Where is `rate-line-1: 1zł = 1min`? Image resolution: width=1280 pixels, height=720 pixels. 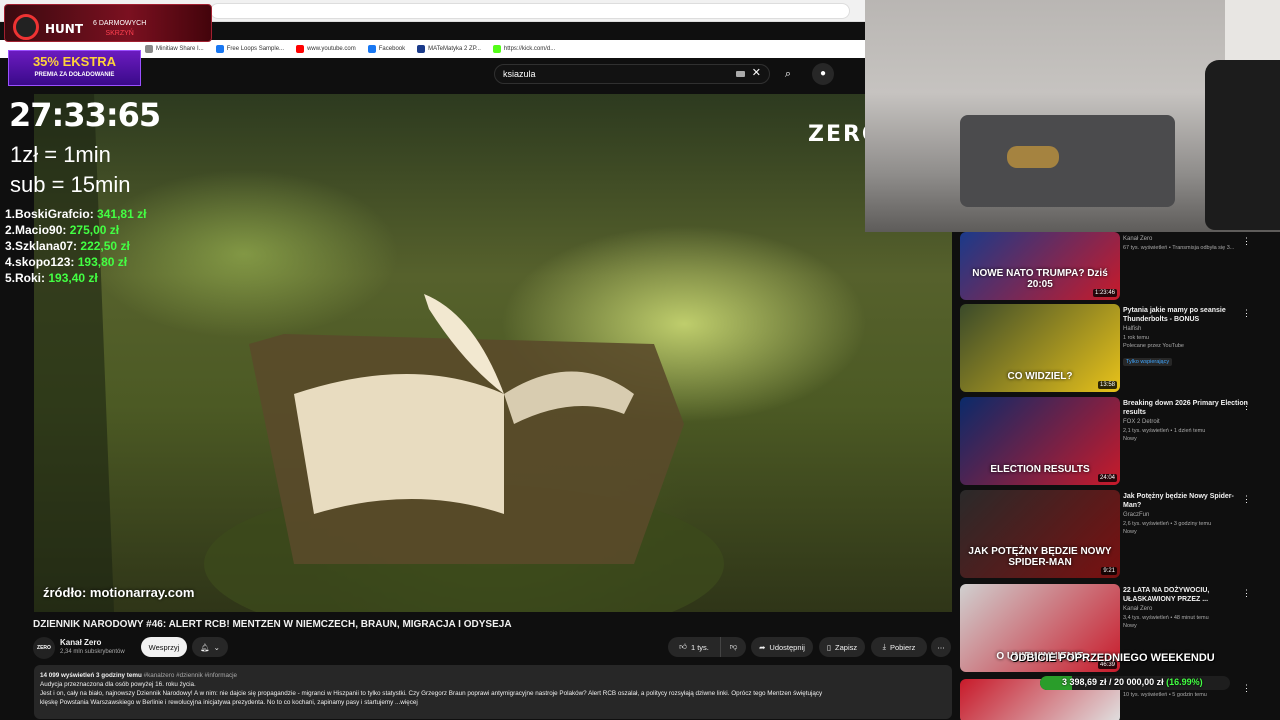
rate-line-1: 1zł = 1min is located at coordinates (60, 154).